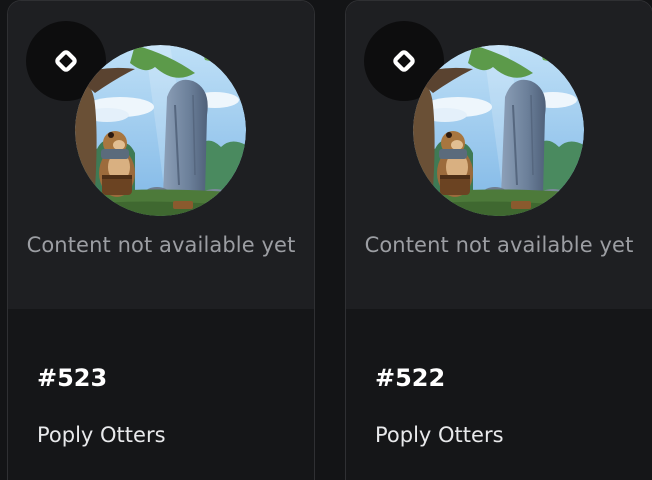  I want to click on token-id: #522, so click(410, 378).